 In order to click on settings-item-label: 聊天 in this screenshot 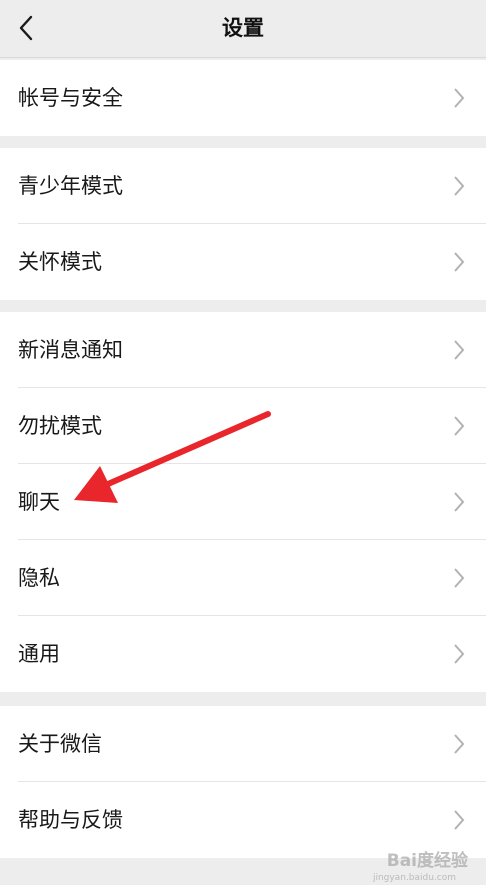, I will do `click(39, 502)`.